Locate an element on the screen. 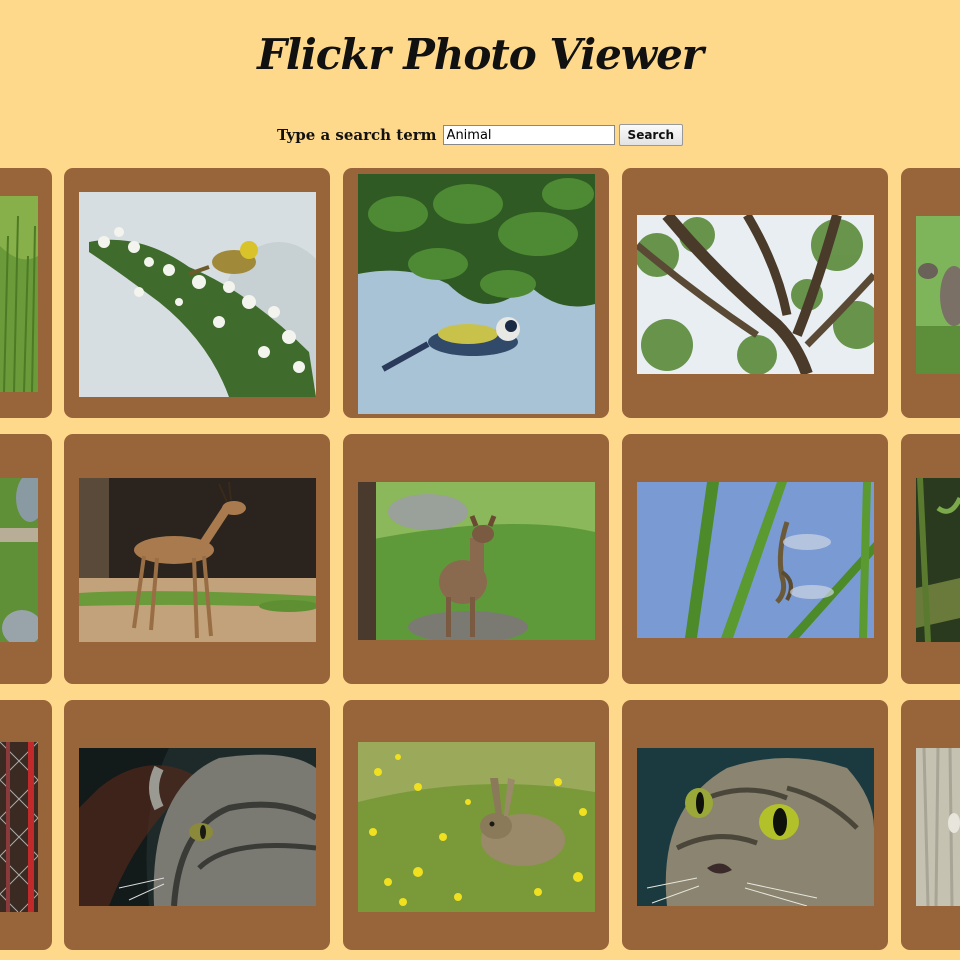 This screenshot has width=960, height=960. pale-bark-photo is located at coordinates (938, 827).